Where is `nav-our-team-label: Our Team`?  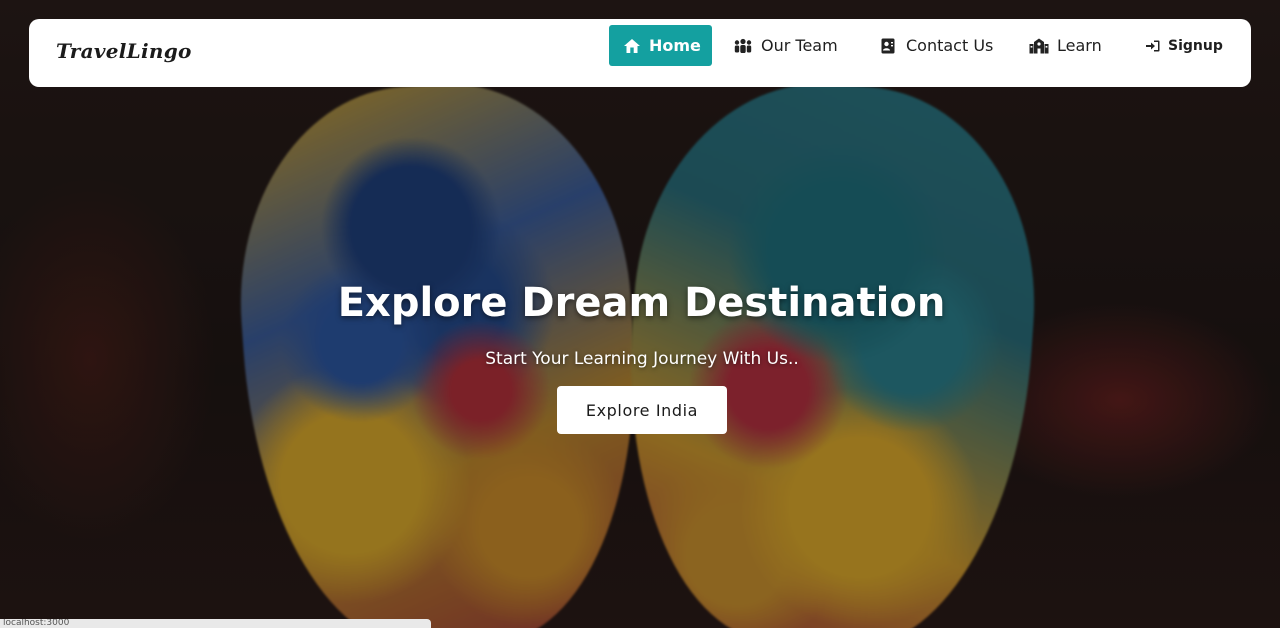
nav-our-team-label: Our Team is located at coordinates (799, 45).